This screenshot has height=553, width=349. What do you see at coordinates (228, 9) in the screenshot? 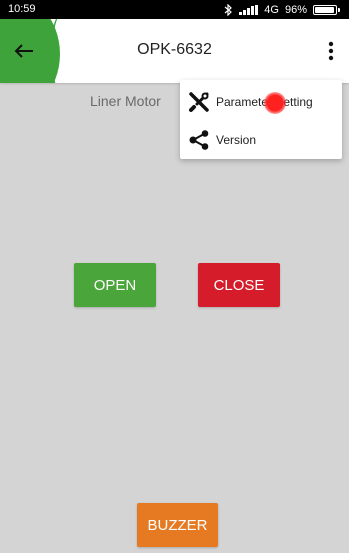
I see `bluetooth-icon` at bounding box center [228, 9].